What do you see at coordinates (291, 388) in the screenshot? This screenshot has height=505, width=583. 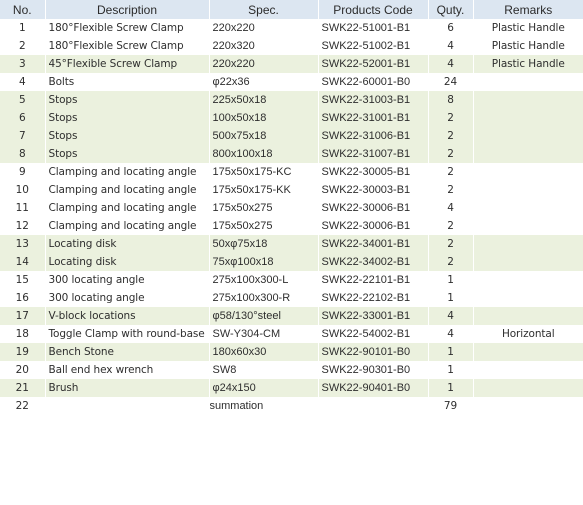 I see `table-row: 21 Brush φ24x150 SWK22-90401-B0 1` at bounding box center [291, 388].